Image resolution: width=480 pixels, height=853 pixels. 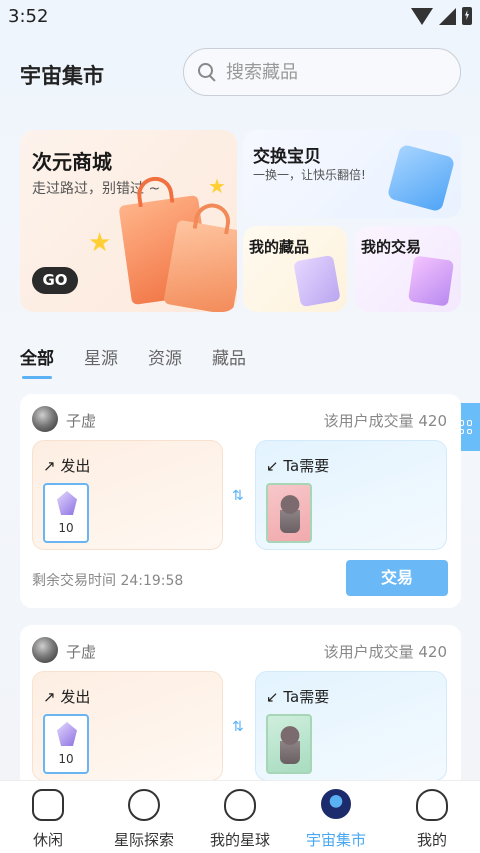 I want to click on search-bar, so click(x=322, y=72).